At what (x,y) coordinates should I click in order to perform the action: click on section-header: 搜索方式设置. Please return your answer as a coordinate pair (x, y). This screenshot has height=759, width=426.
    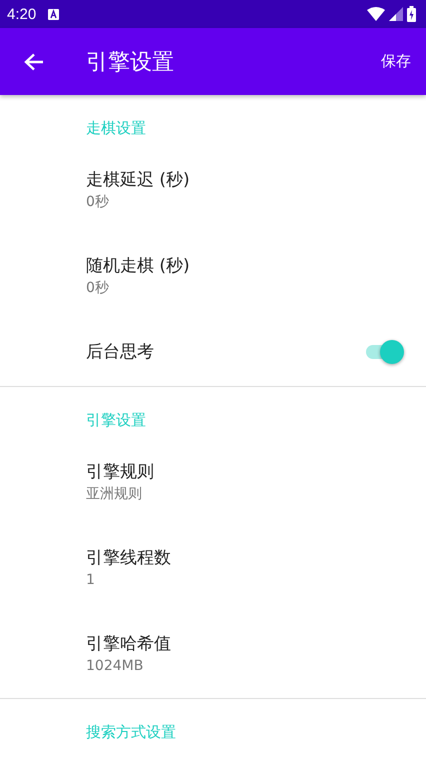
    Looking at the image, I should click on (131, 732).